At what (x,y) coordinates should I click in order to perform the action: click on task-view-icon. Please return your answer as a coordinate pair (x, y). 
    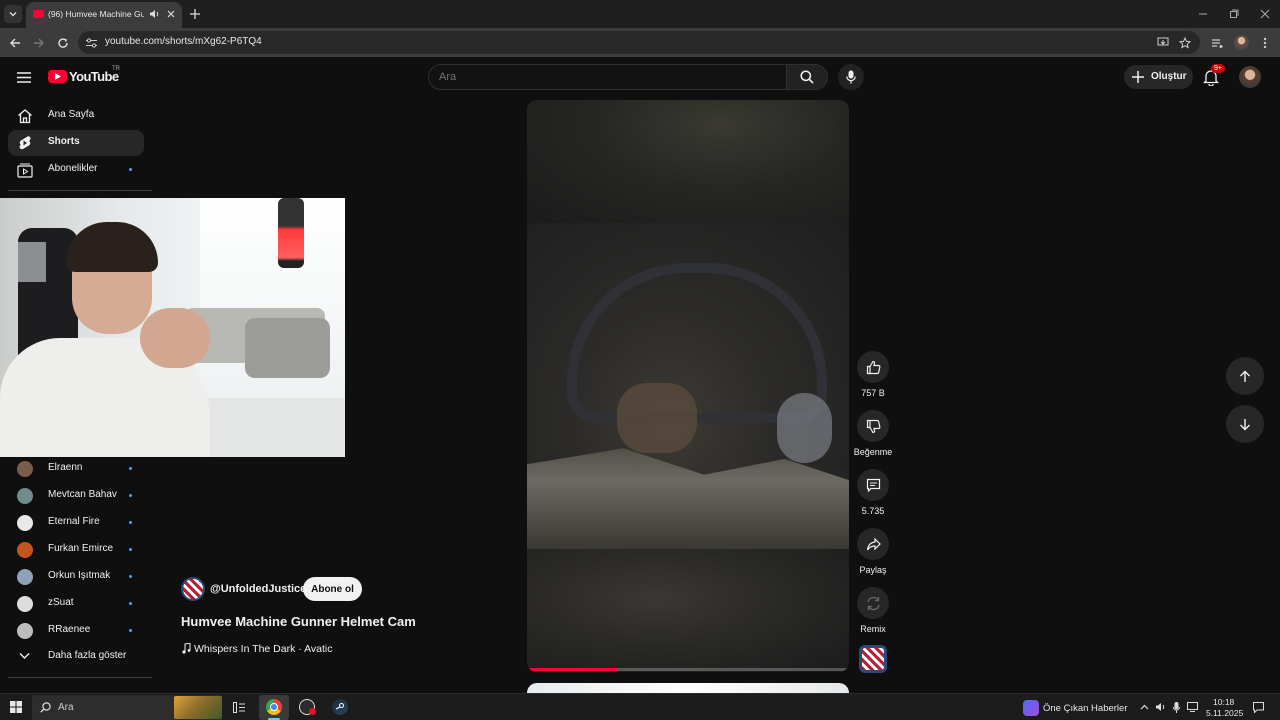
    Looking at the image, I should click on (239, 707).